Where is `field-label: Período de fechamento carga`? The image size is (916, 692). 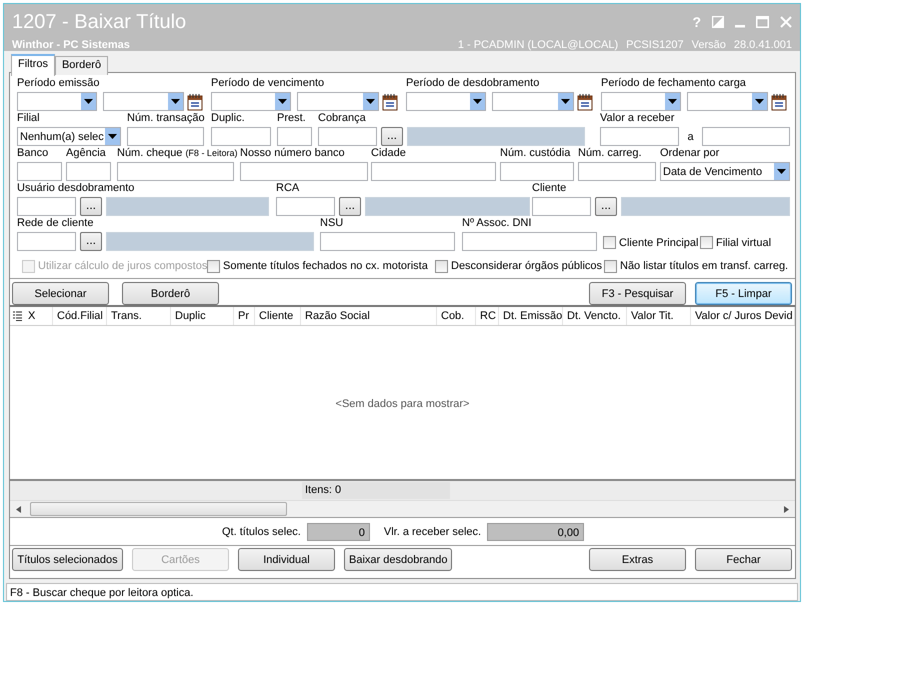 field-label: Período de fechamento carga is located at coordinates (673, 83).